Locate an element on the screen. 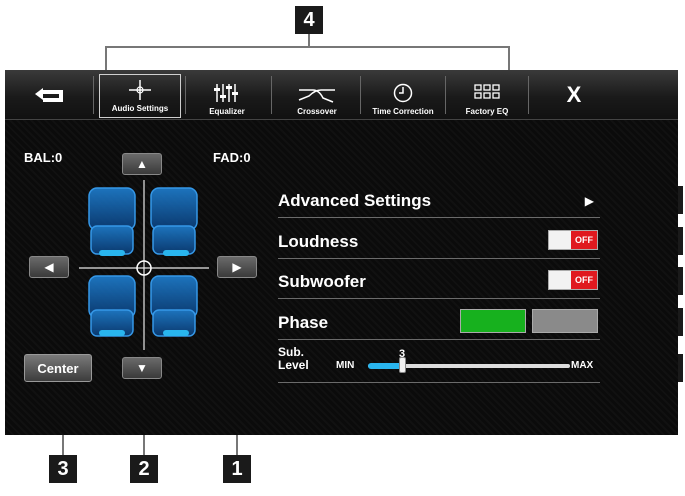  callout-1: 1 is located at coordinates (237, 469).